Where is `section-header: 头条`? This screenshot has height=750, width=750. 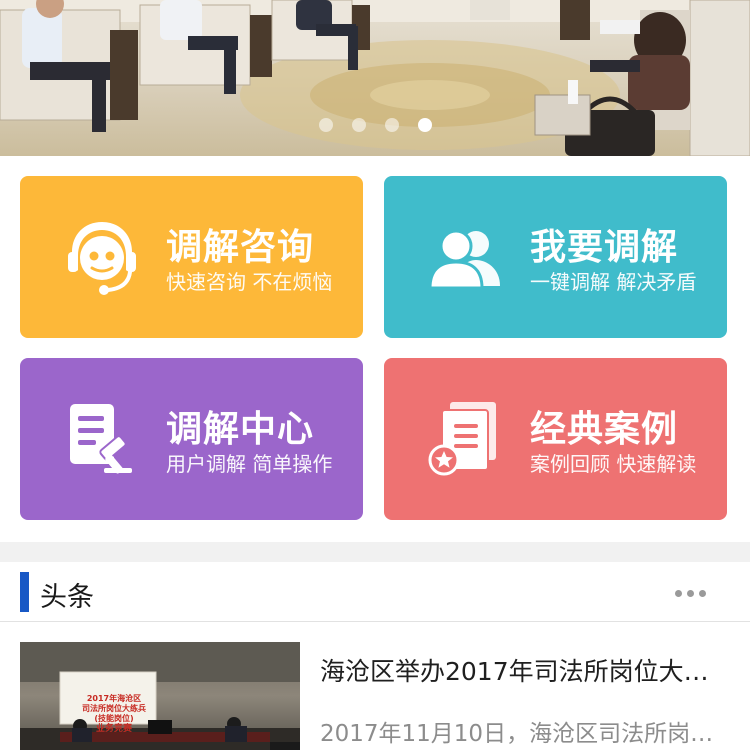 section-header: 头条 is located at coordinates (375, 592).